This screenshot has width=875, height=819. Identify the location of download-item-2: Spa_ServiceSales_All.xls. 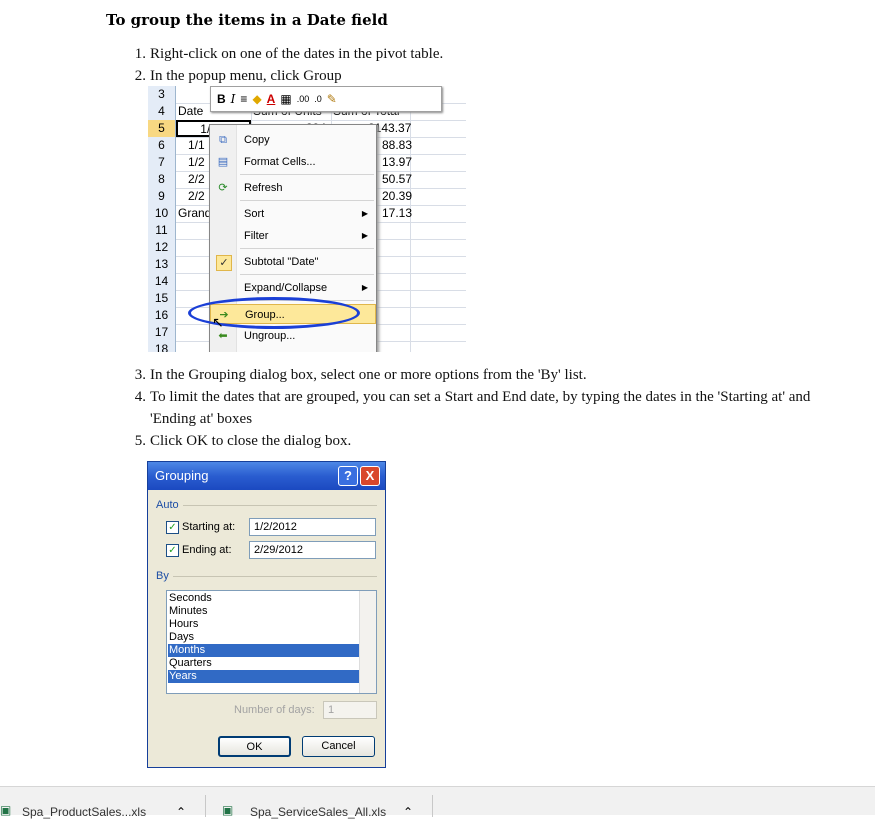
(318, 812).